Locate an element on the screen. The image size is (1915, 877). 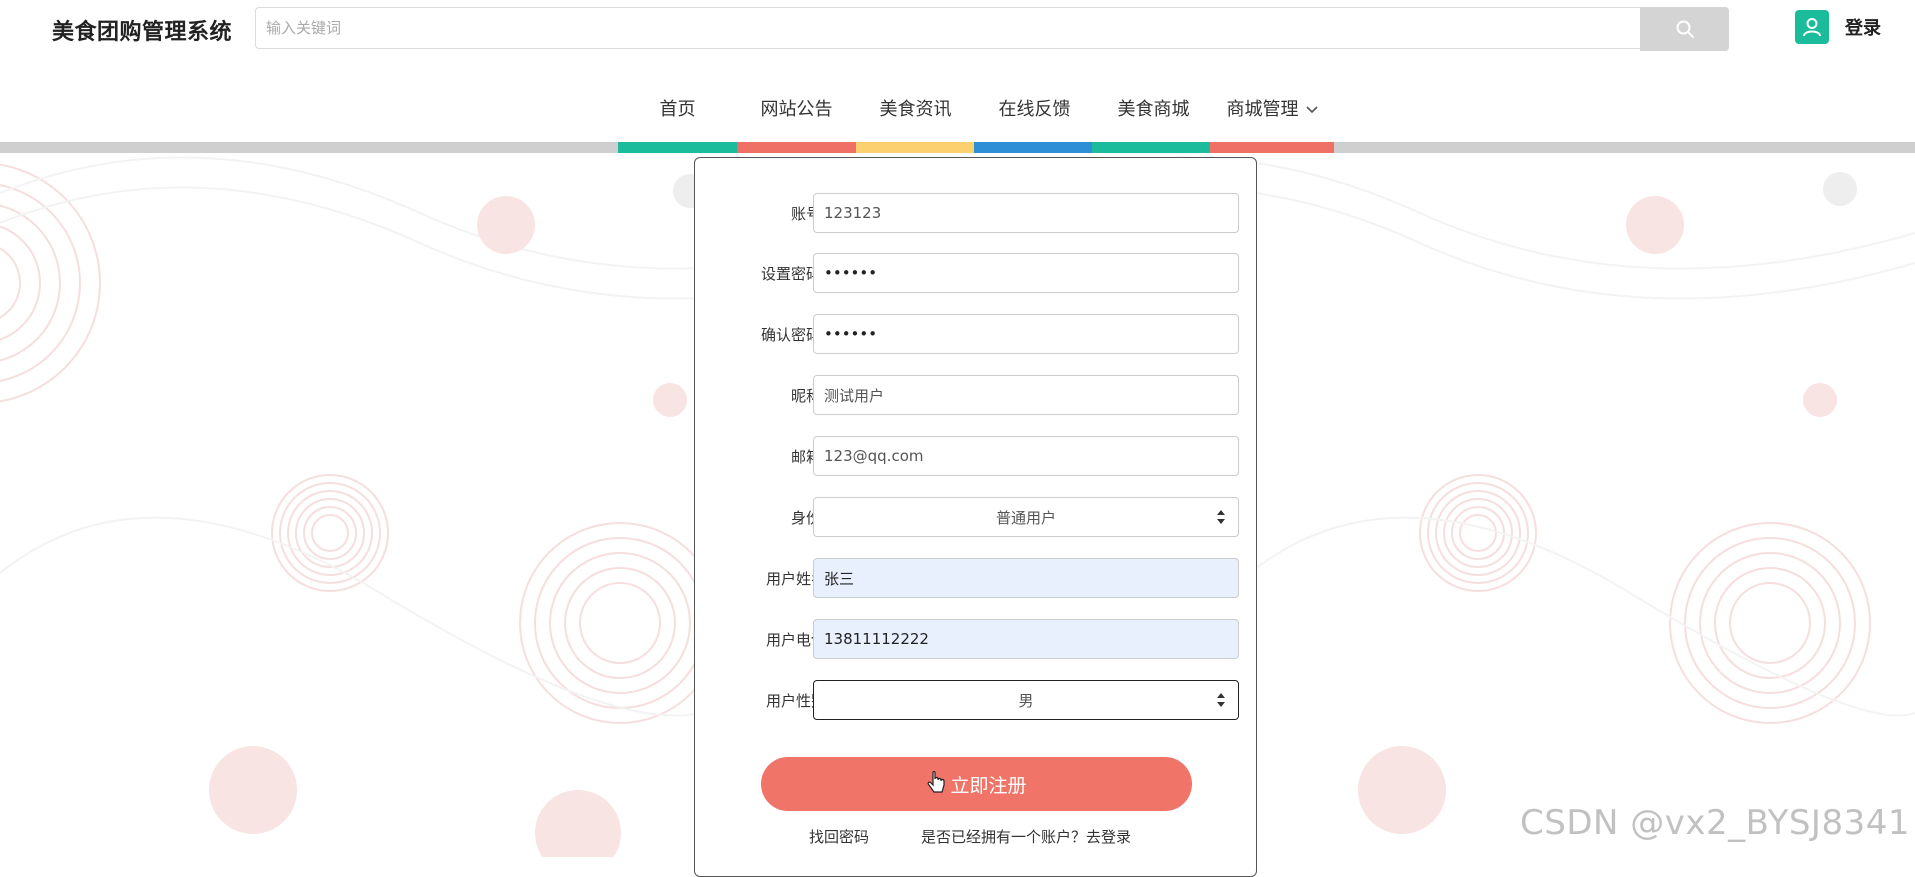
nav-item-feedback: 在线反馈 is located at coordinates (1034, 108).